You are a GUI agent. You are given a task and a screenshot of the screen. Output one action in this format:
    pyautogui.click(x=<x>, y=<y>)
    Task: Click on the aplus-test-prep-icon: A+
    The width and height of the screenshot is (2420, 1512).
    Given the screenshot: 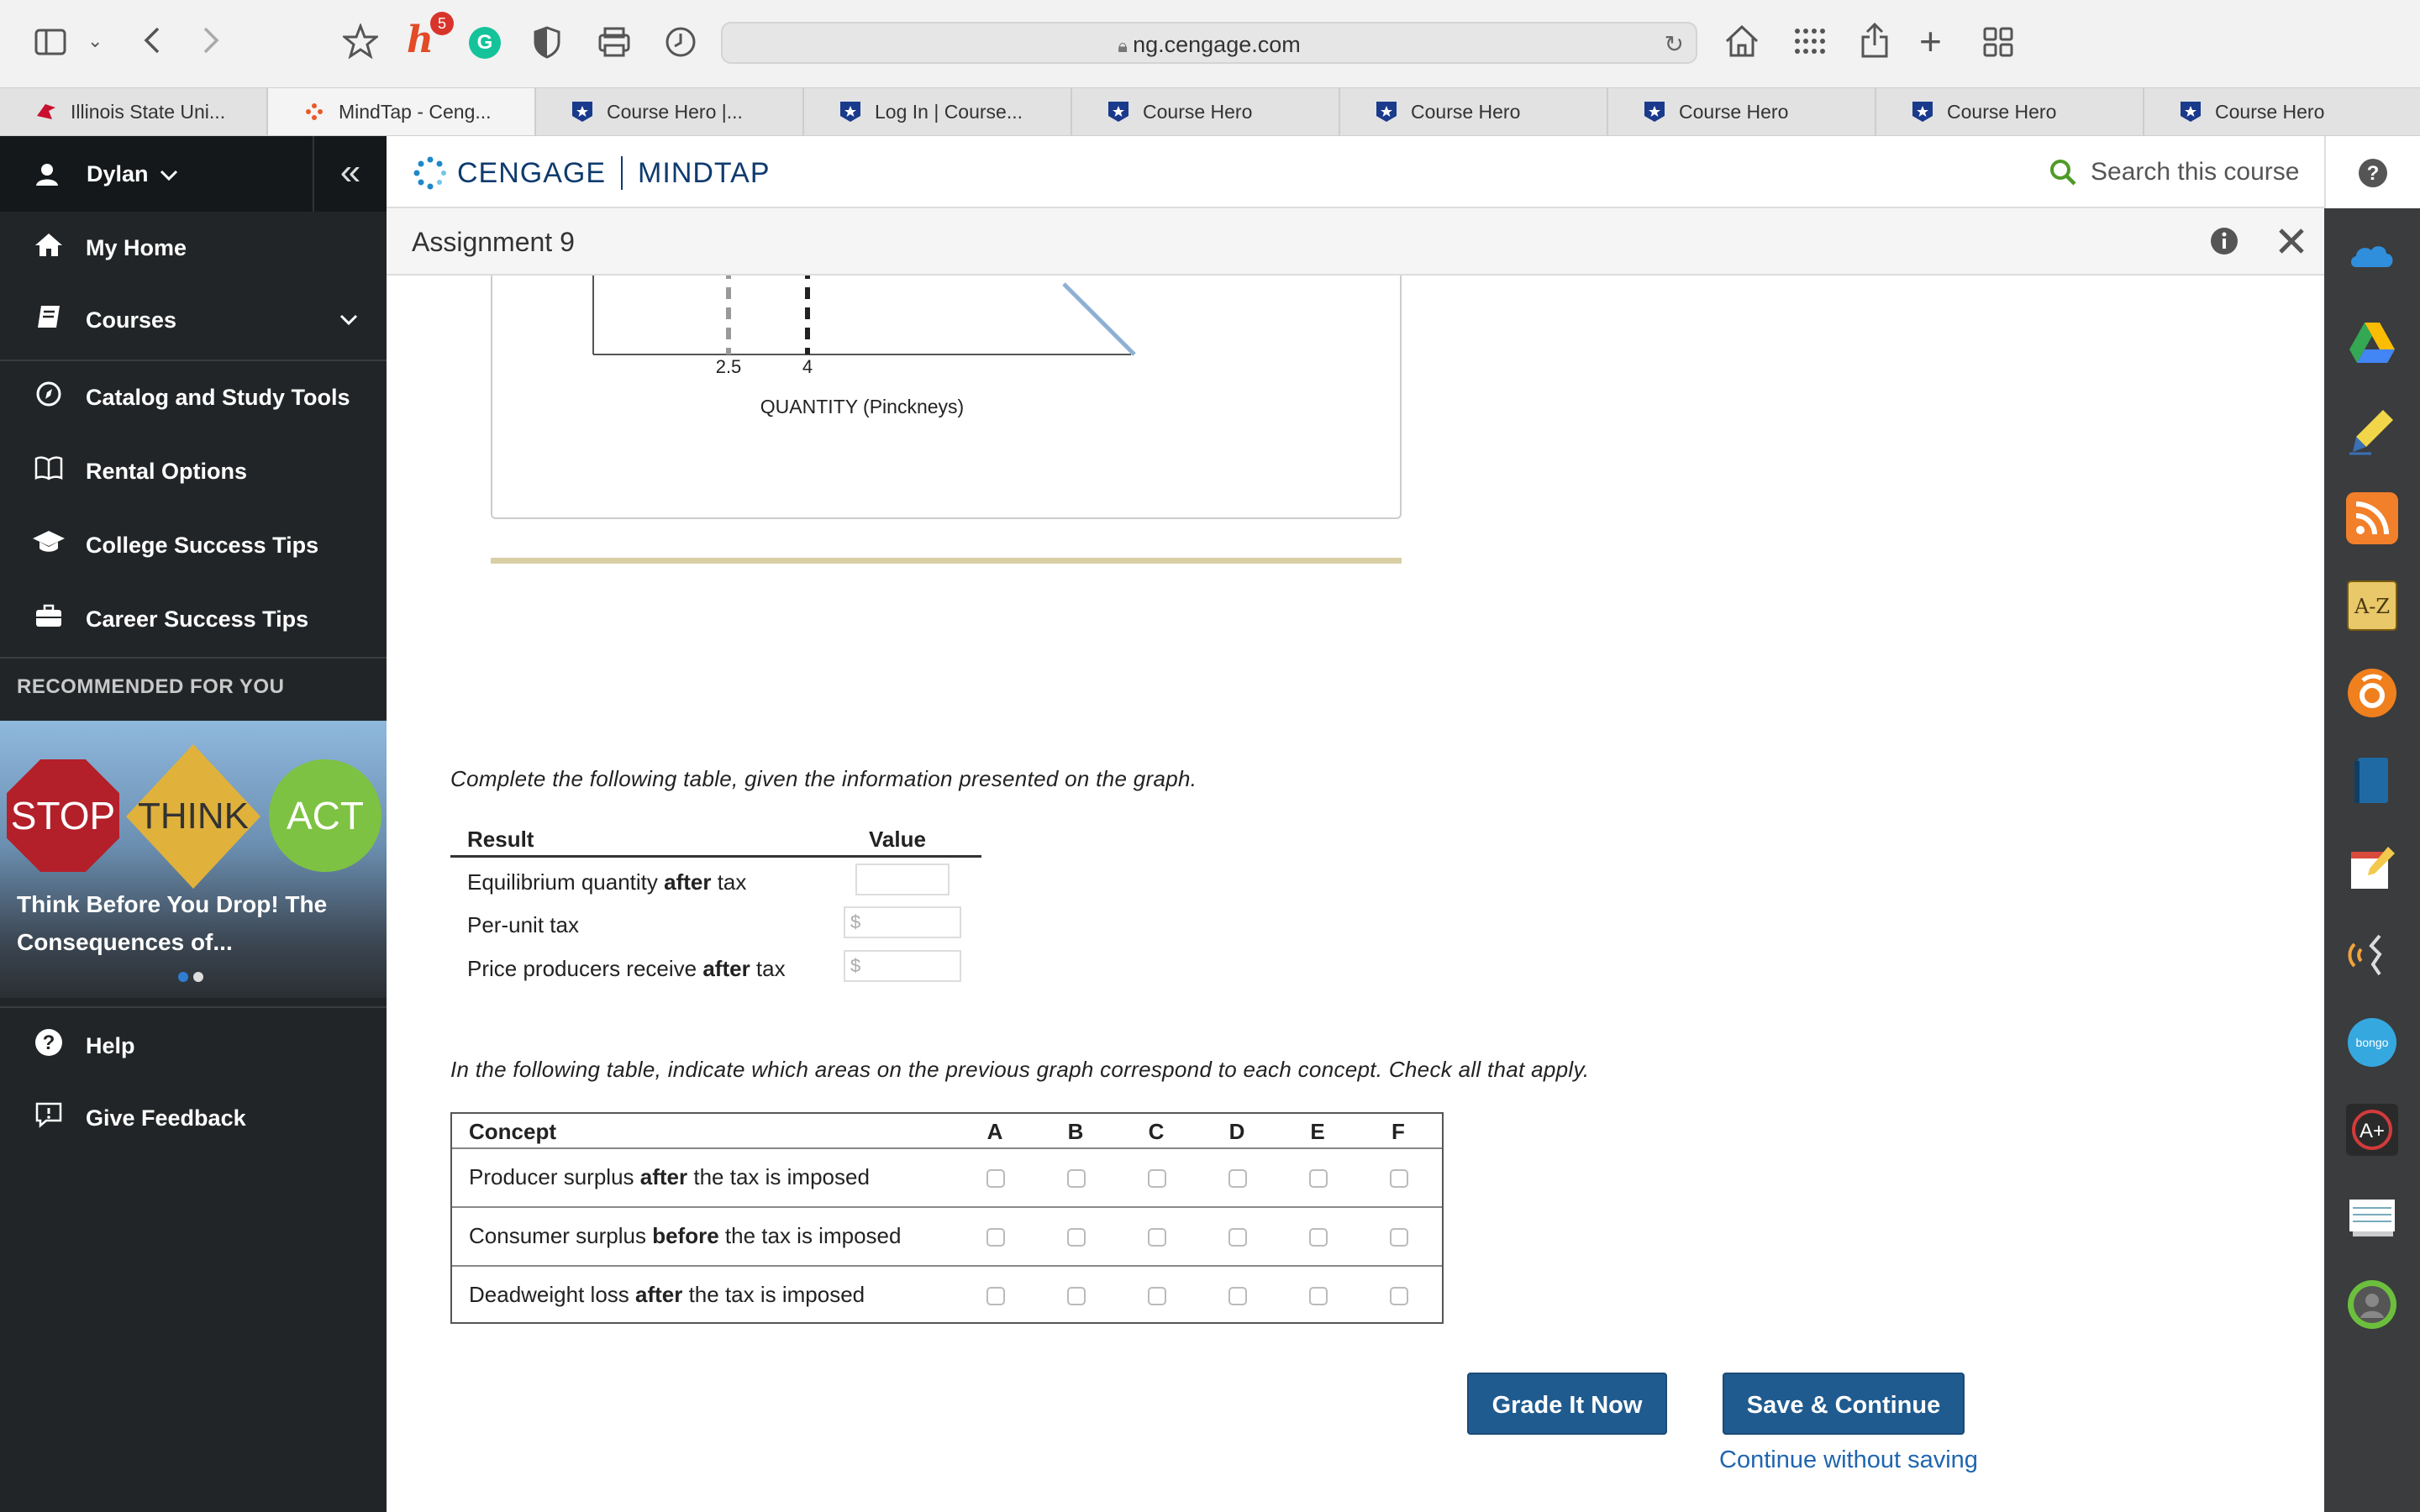 What is the action you would take?
    pyautogui.click(x=2372, y=1130)
    